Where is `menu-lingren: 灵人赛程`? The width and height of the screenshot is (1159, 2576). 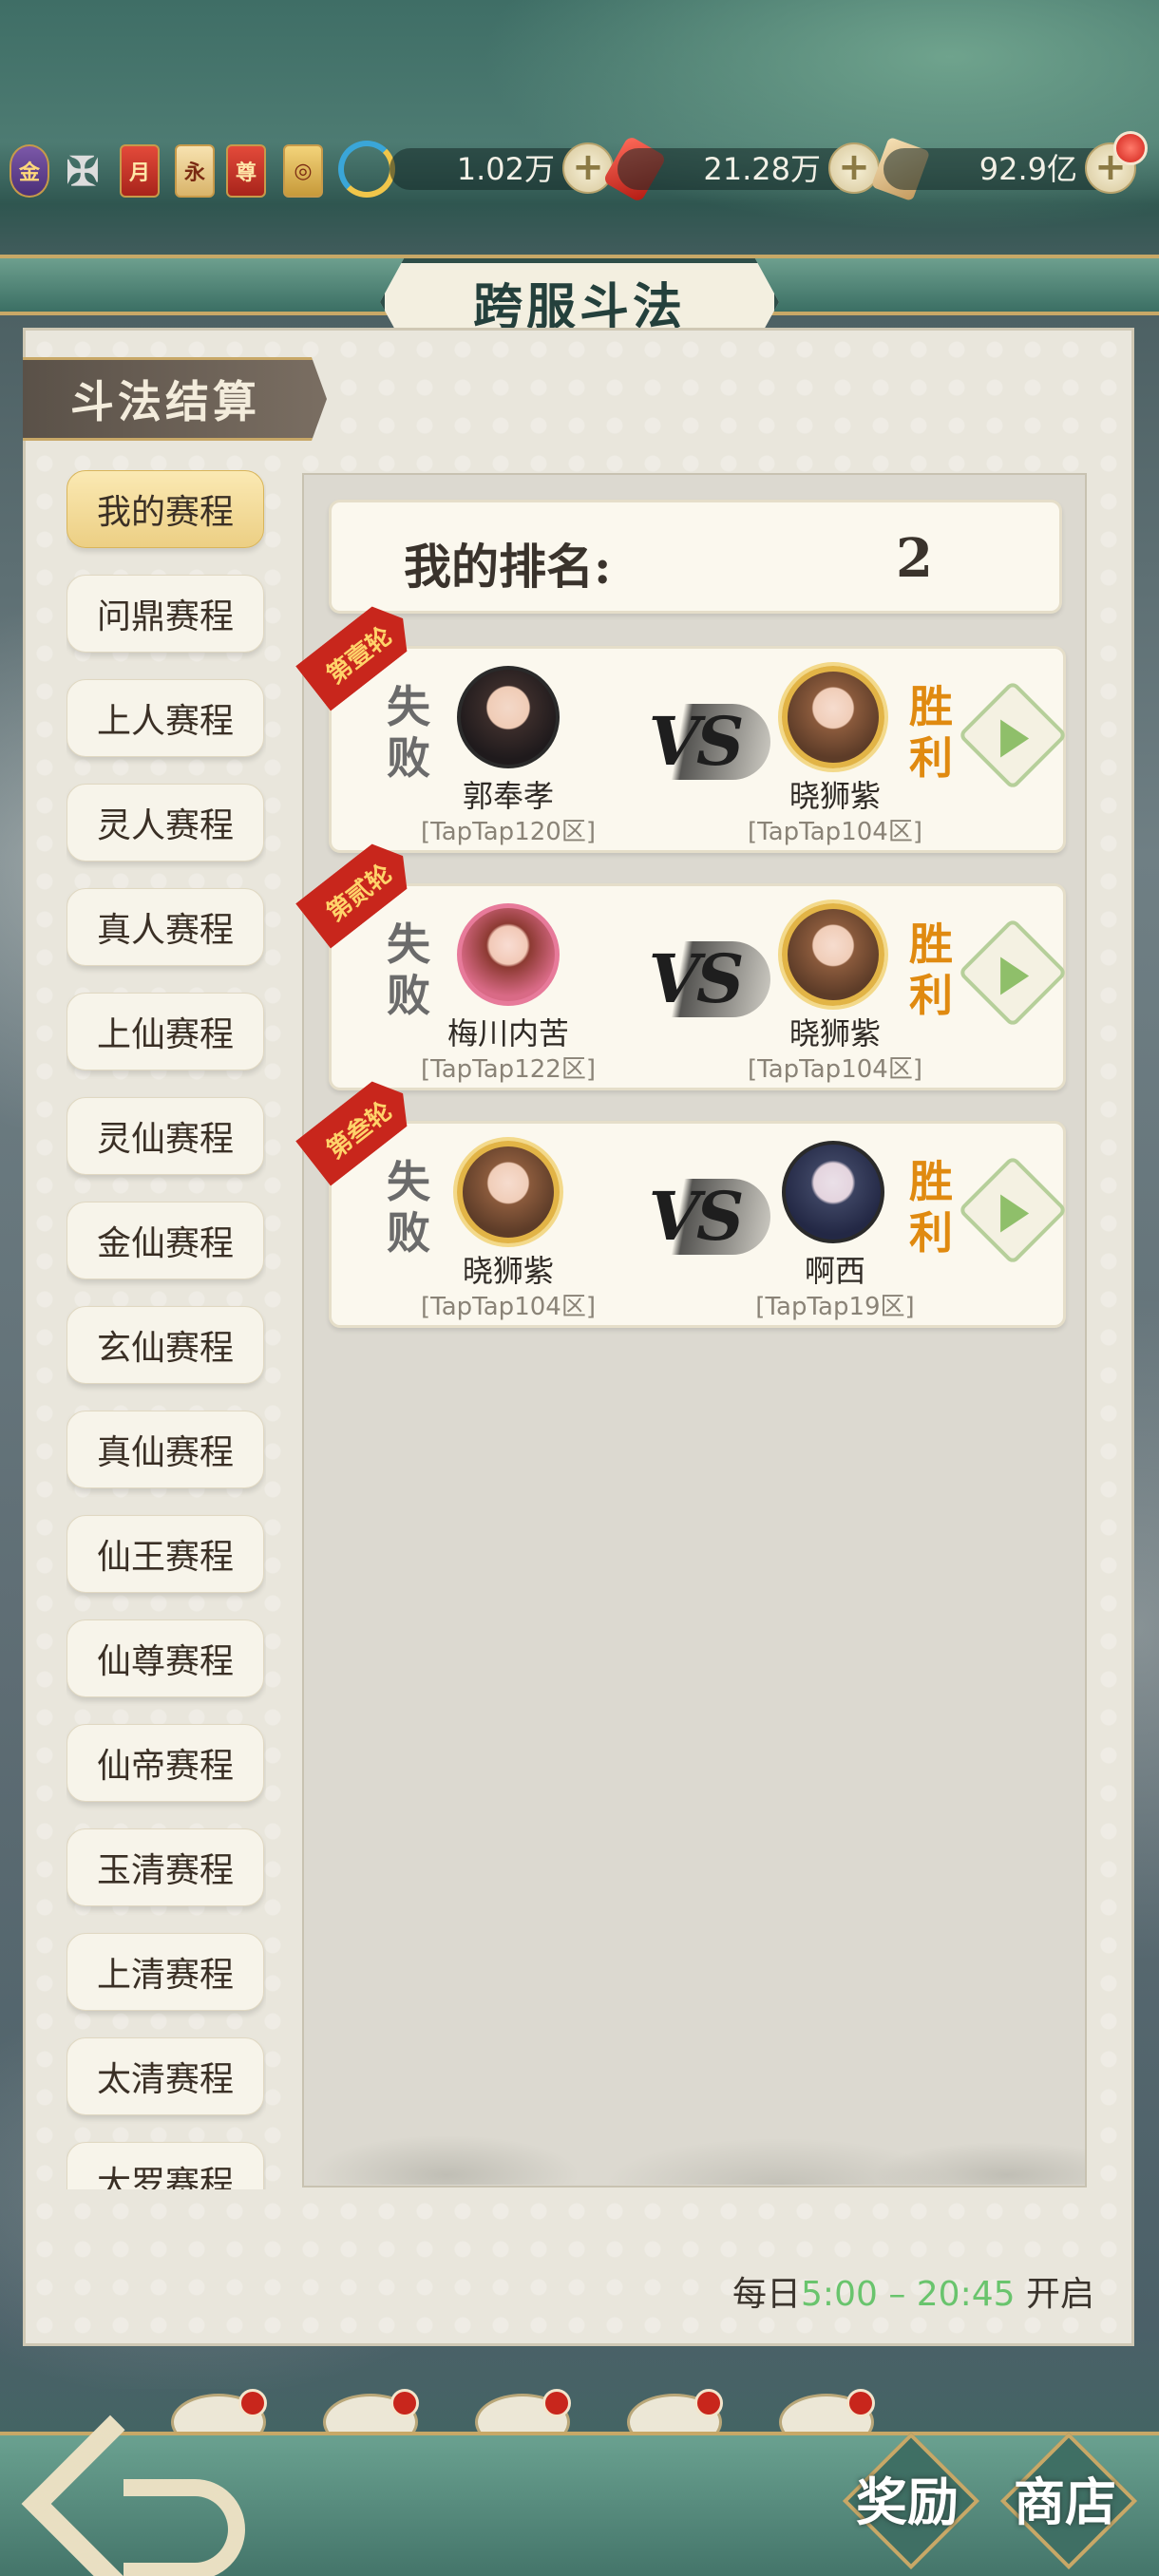
menu-lingren: 灵人赛程 is located at coordinates (165, 823).